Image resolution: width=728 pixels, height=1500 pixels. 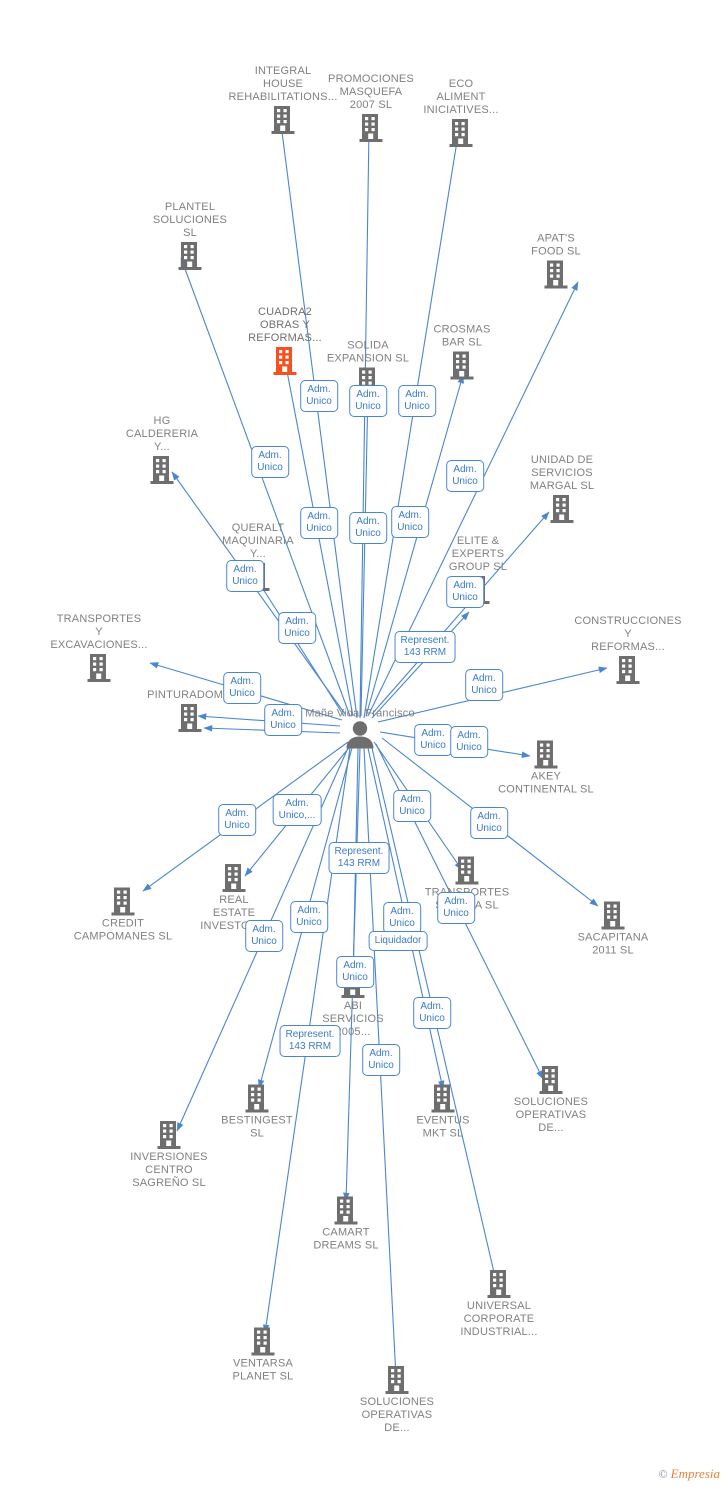 I want to click on company-label-eventus-mkt: EVENTUS MKT SL, so click(x=443, y=1127).